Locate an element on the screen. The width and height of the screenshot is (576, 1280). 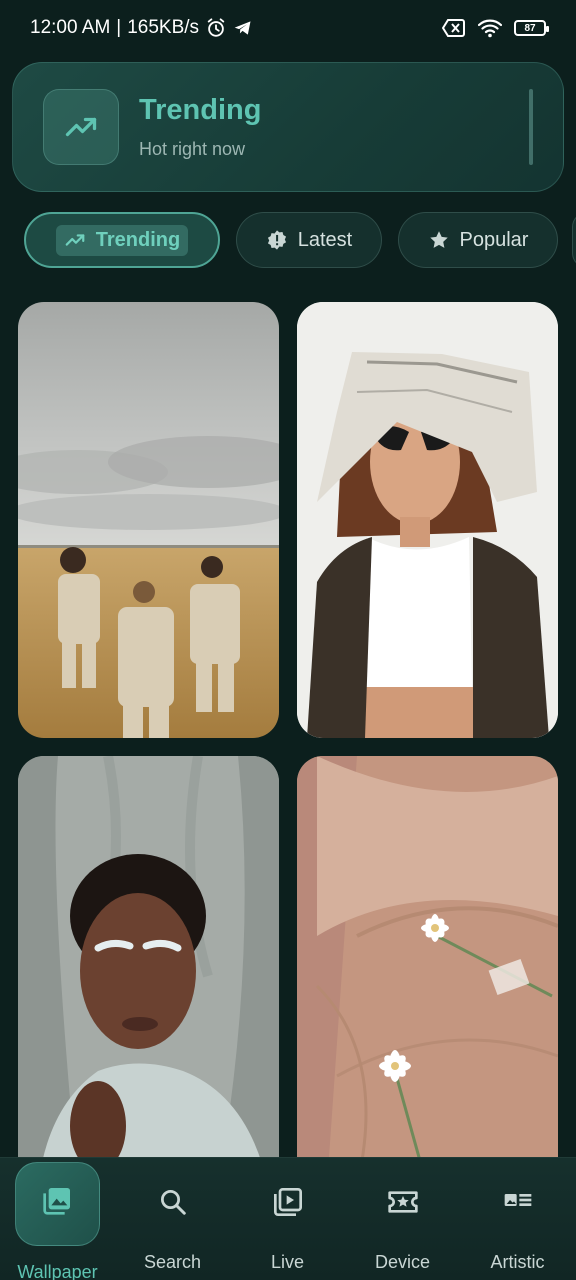
chip-trending-inner: Trending is located at coordinates (122, 240).